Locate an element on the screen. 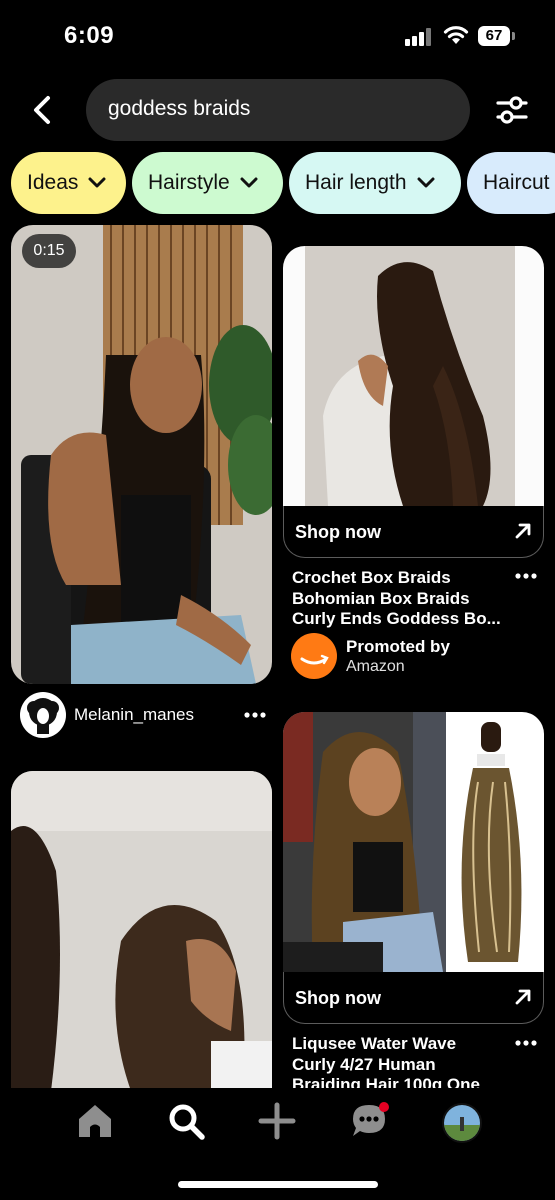 Image resolution: width=555 pixels, height=1200 pixels. chip-label: Haircut is located at coordinates (516, 182).